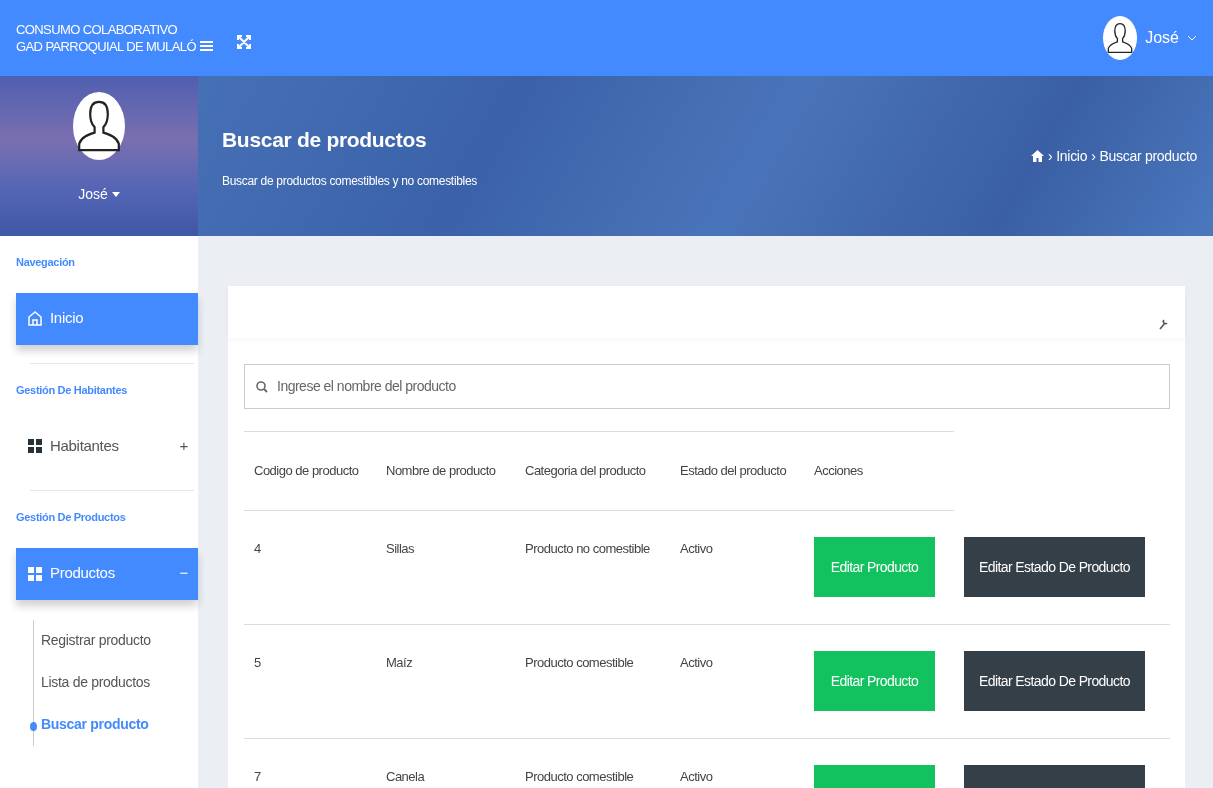 This screenshot has width=1213, height=788. What do you see at coordinates (116, 640) in the screenshot?
I see `submenu-item: Registrar producto` at bounding box center [116, 640].